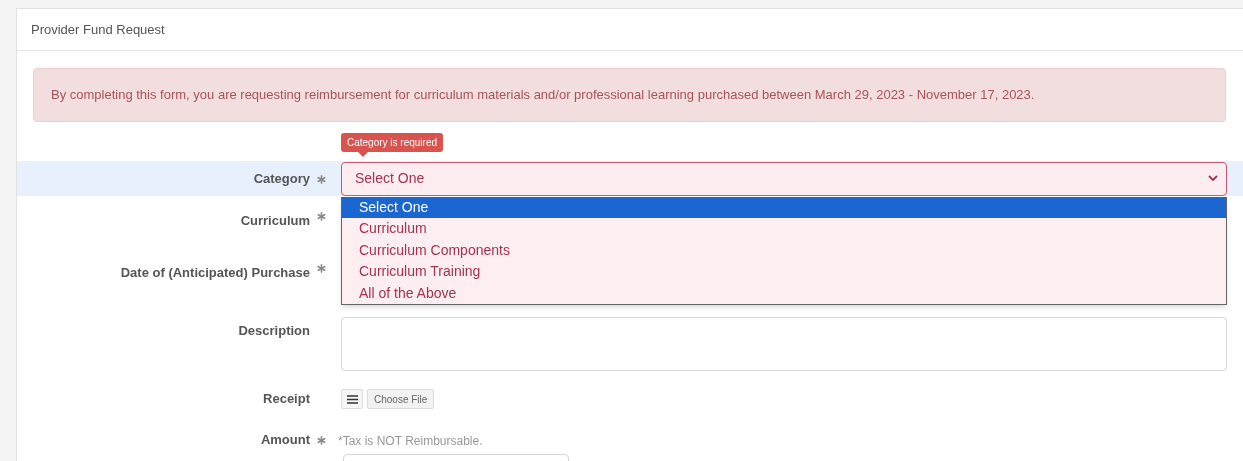 The width and height of the screenshot is (1243, 461). I want to click on menu-icon, so click(352, 399).